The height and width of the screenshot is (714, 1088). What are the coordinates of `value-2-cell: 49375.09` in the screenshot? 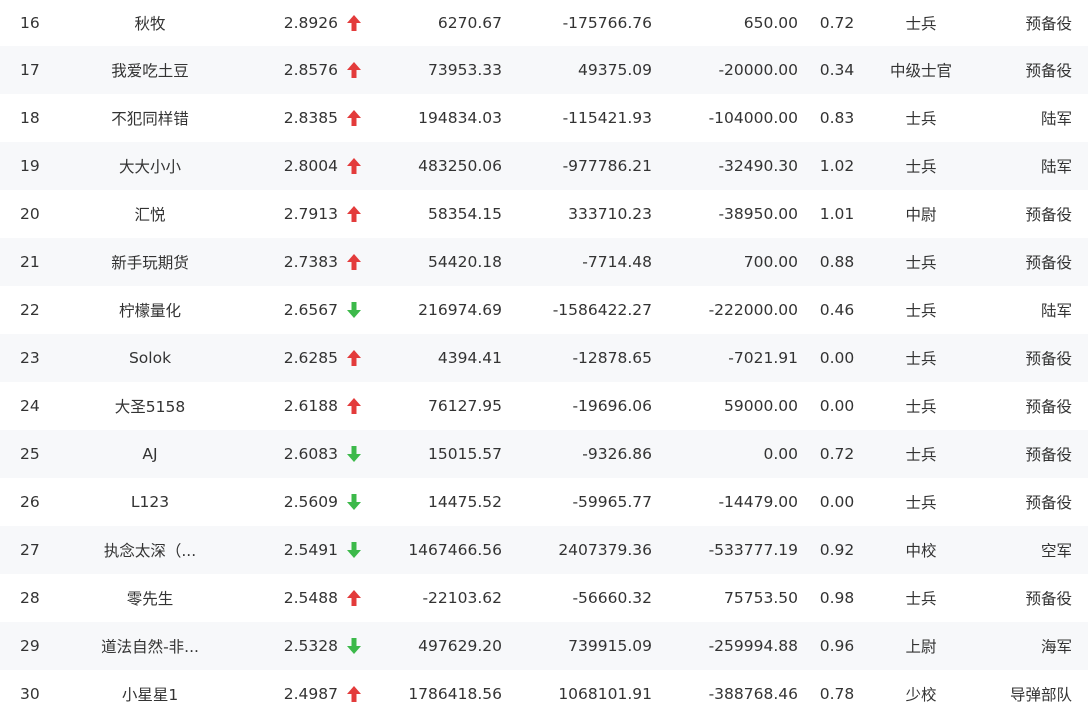 It's located at (615, 70).